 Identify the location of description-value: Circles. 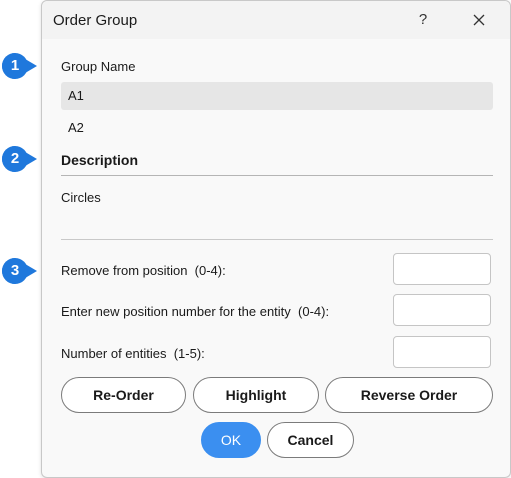
(81, 197).